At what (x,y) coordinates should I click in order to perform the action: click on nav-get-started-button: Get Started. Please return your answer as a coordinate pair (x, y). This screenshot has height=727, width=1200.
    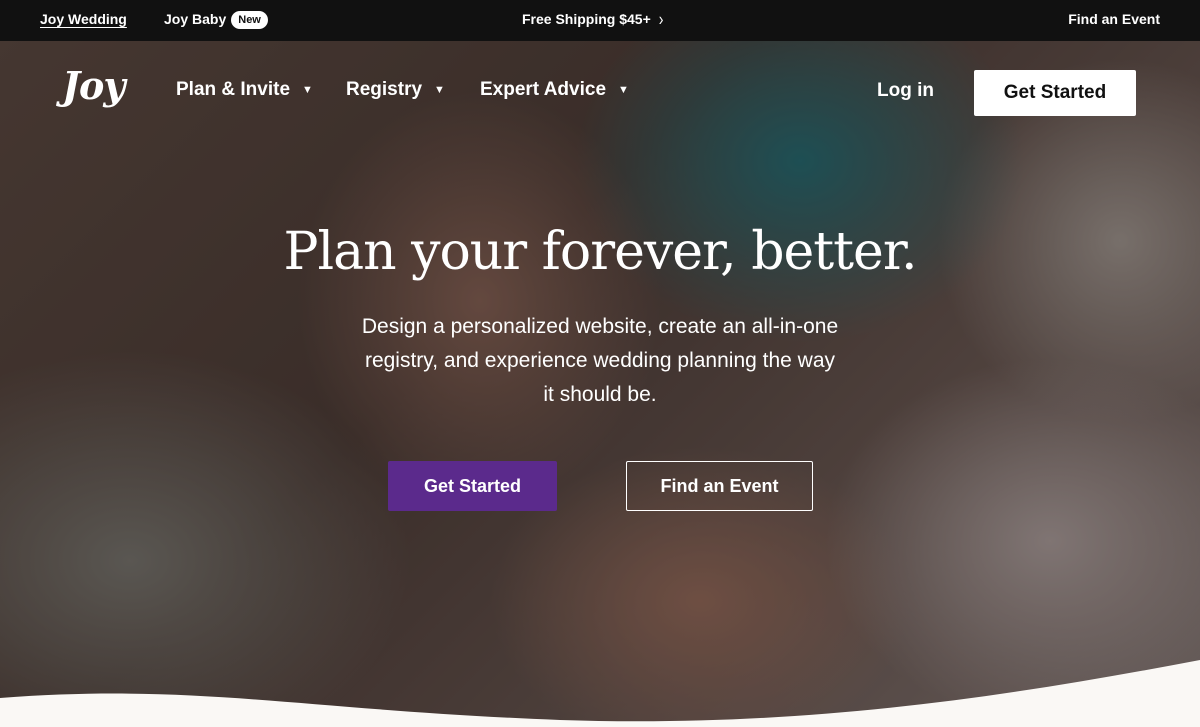
    Looking at the image, I should click on (1055, 93).